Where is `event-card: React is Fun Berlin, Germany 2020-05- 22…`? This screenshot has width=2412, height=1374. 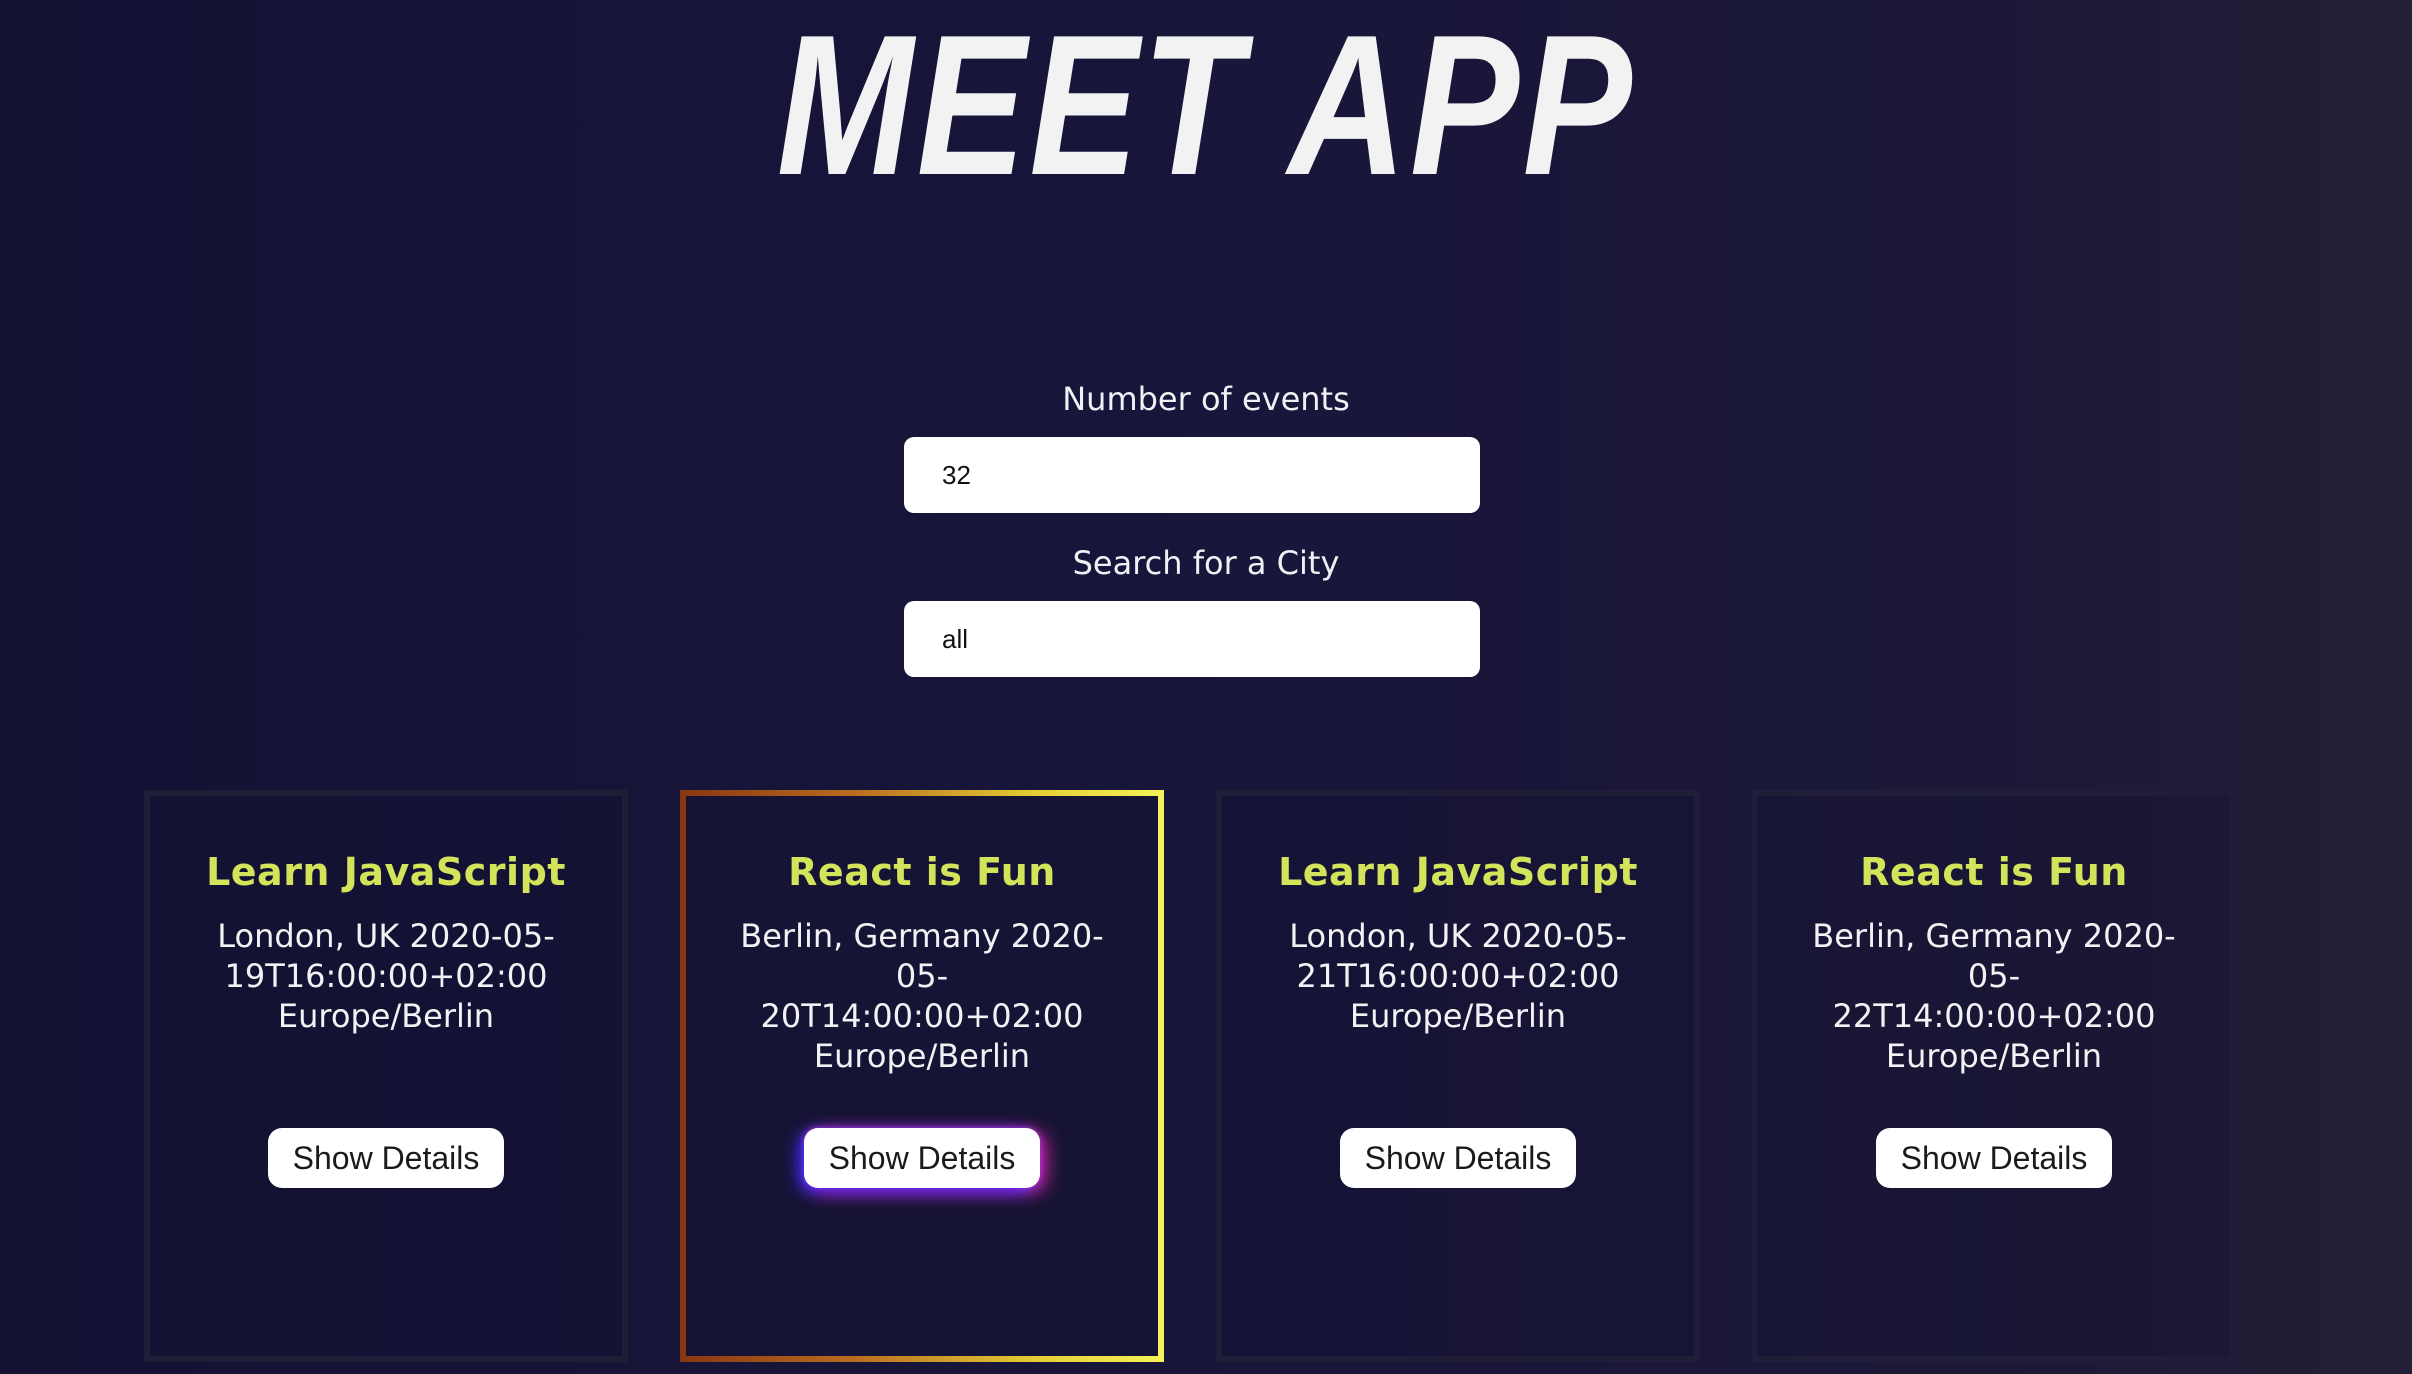 event-card: React is Fun Berlin, Germany 2020-05- 22… is located at coordinates (1994, 1076).